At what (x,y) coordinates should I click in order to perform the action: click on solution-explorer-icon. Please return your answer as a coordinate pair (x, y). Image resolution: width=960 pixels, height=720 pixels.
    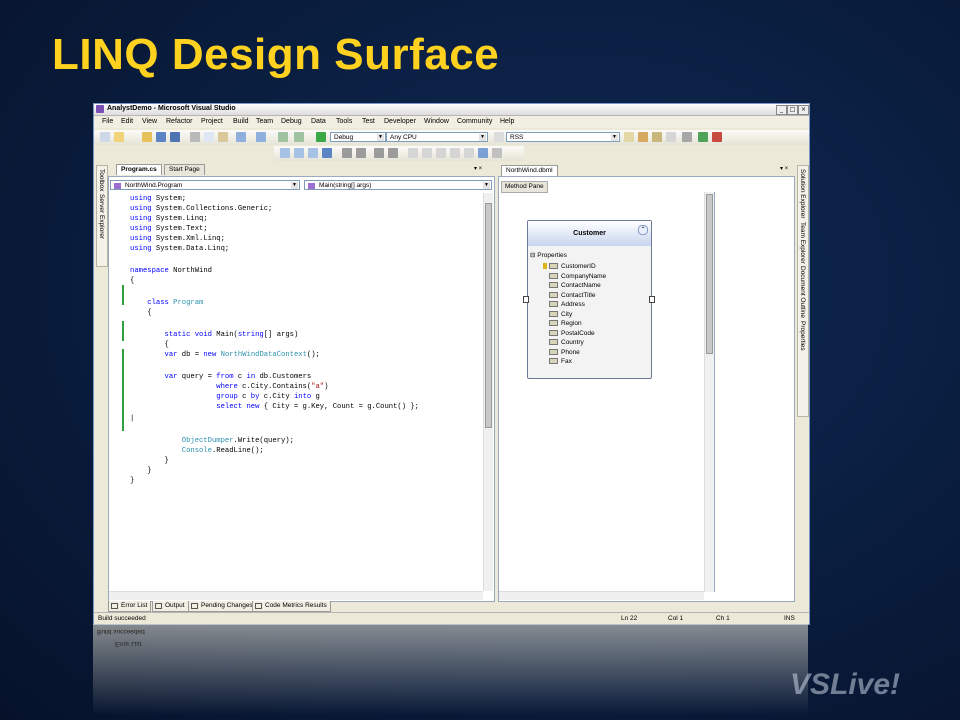
    Looking at the image, I should click on (629, 137).